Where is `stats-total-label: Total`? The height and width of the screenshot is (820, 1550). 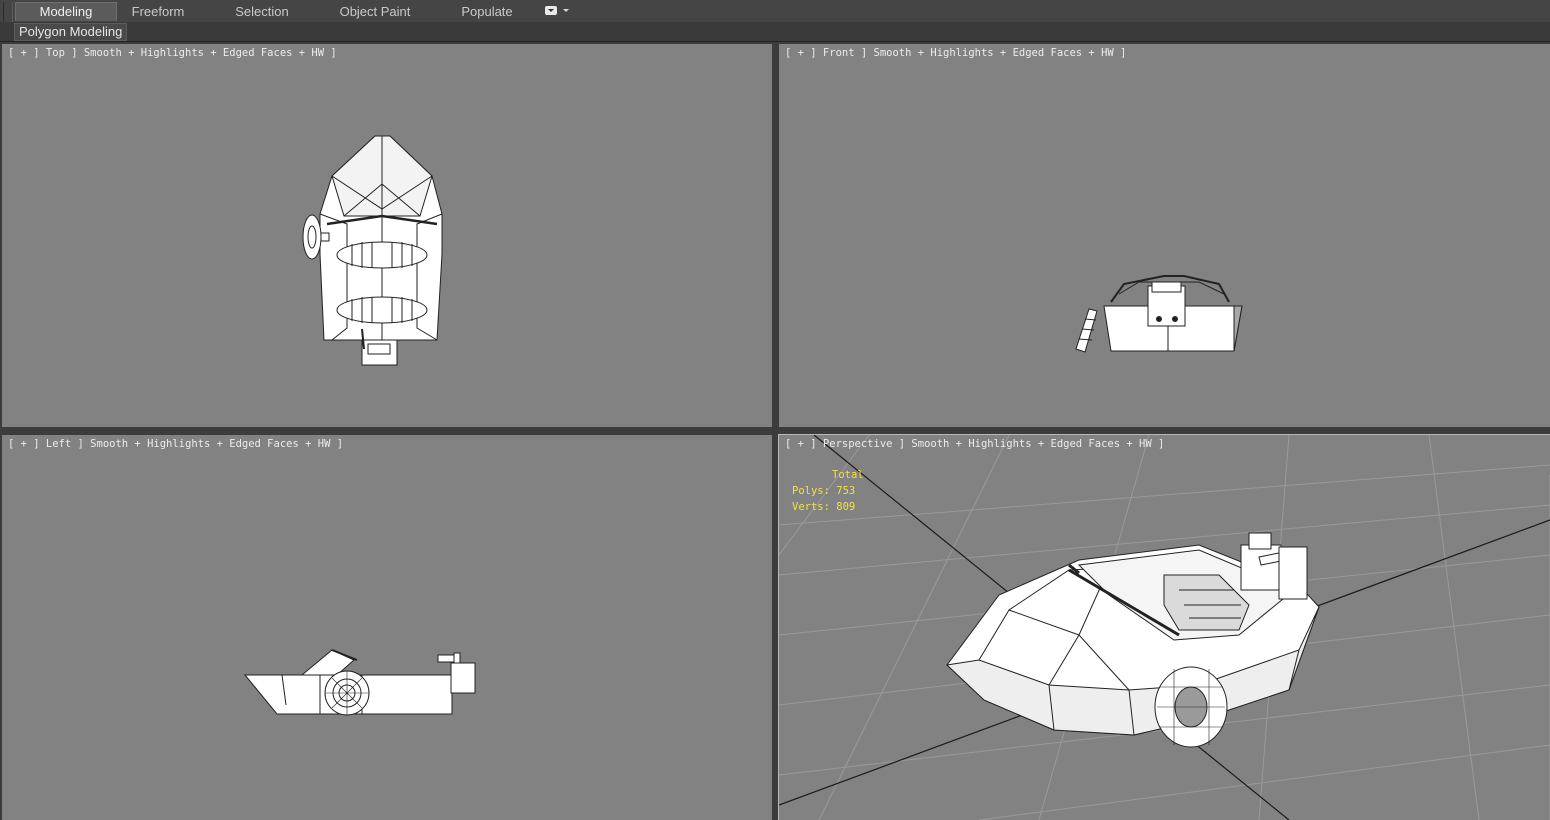 stats-total-label: Total is located at coordinates (848, 475).